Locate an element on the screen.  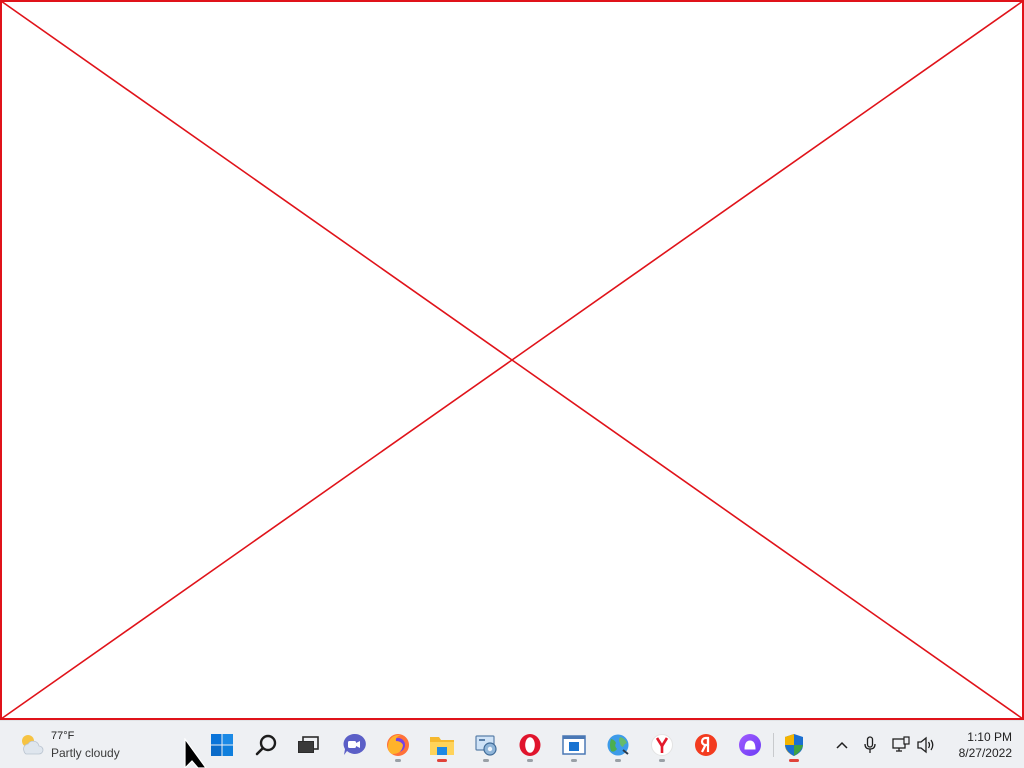
weather-condition: Partly cloudy is located at coordinates (85, 753).